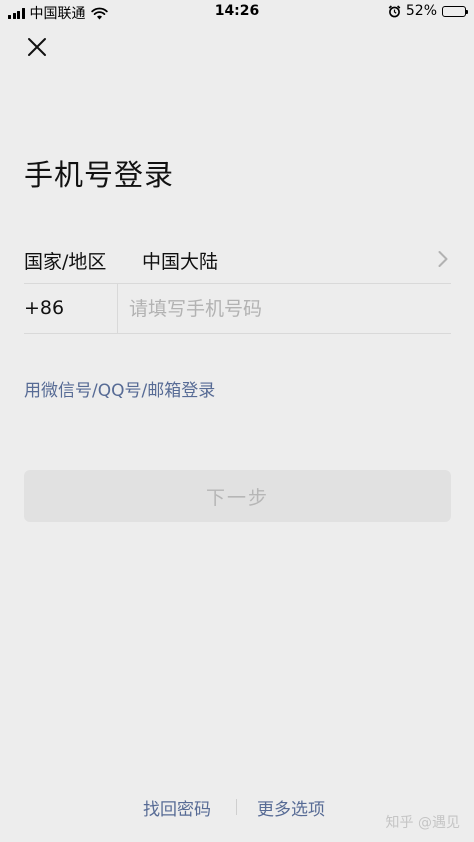 Image resolution: width=474 pixels, height=842 pixels. I want to click on status-right: 52%, so click(428, 11).